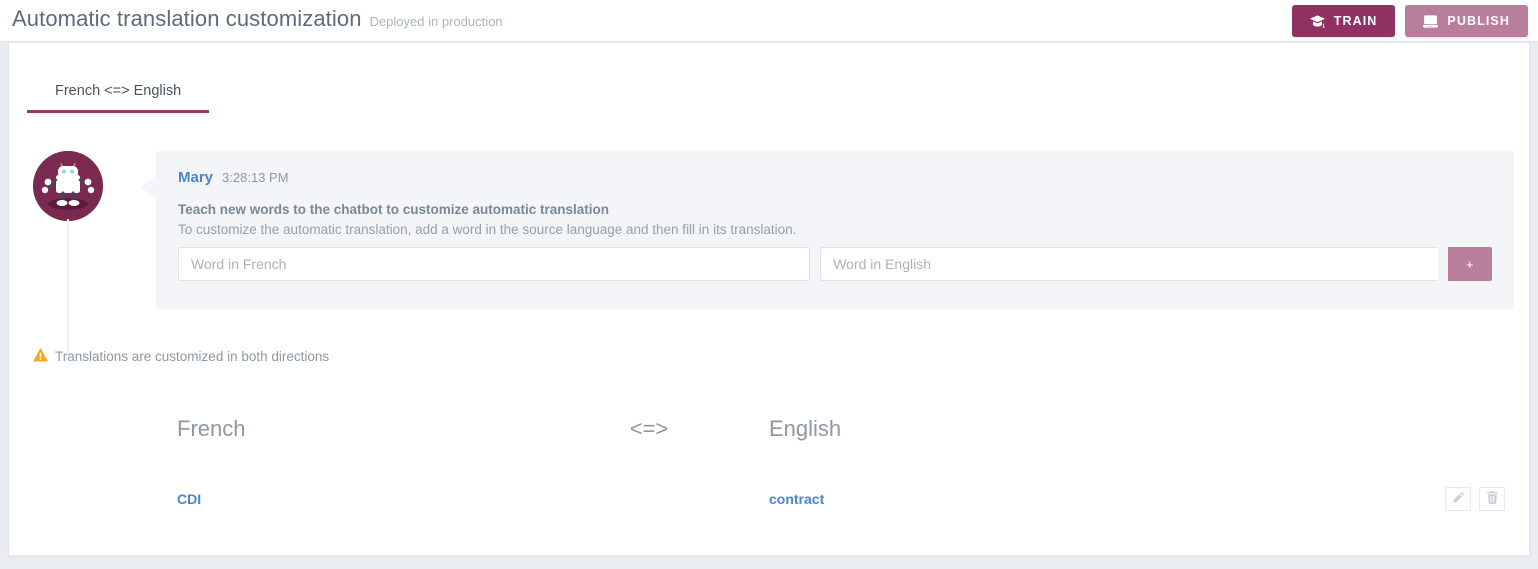  I want to click on avatar, so click(68, 186).